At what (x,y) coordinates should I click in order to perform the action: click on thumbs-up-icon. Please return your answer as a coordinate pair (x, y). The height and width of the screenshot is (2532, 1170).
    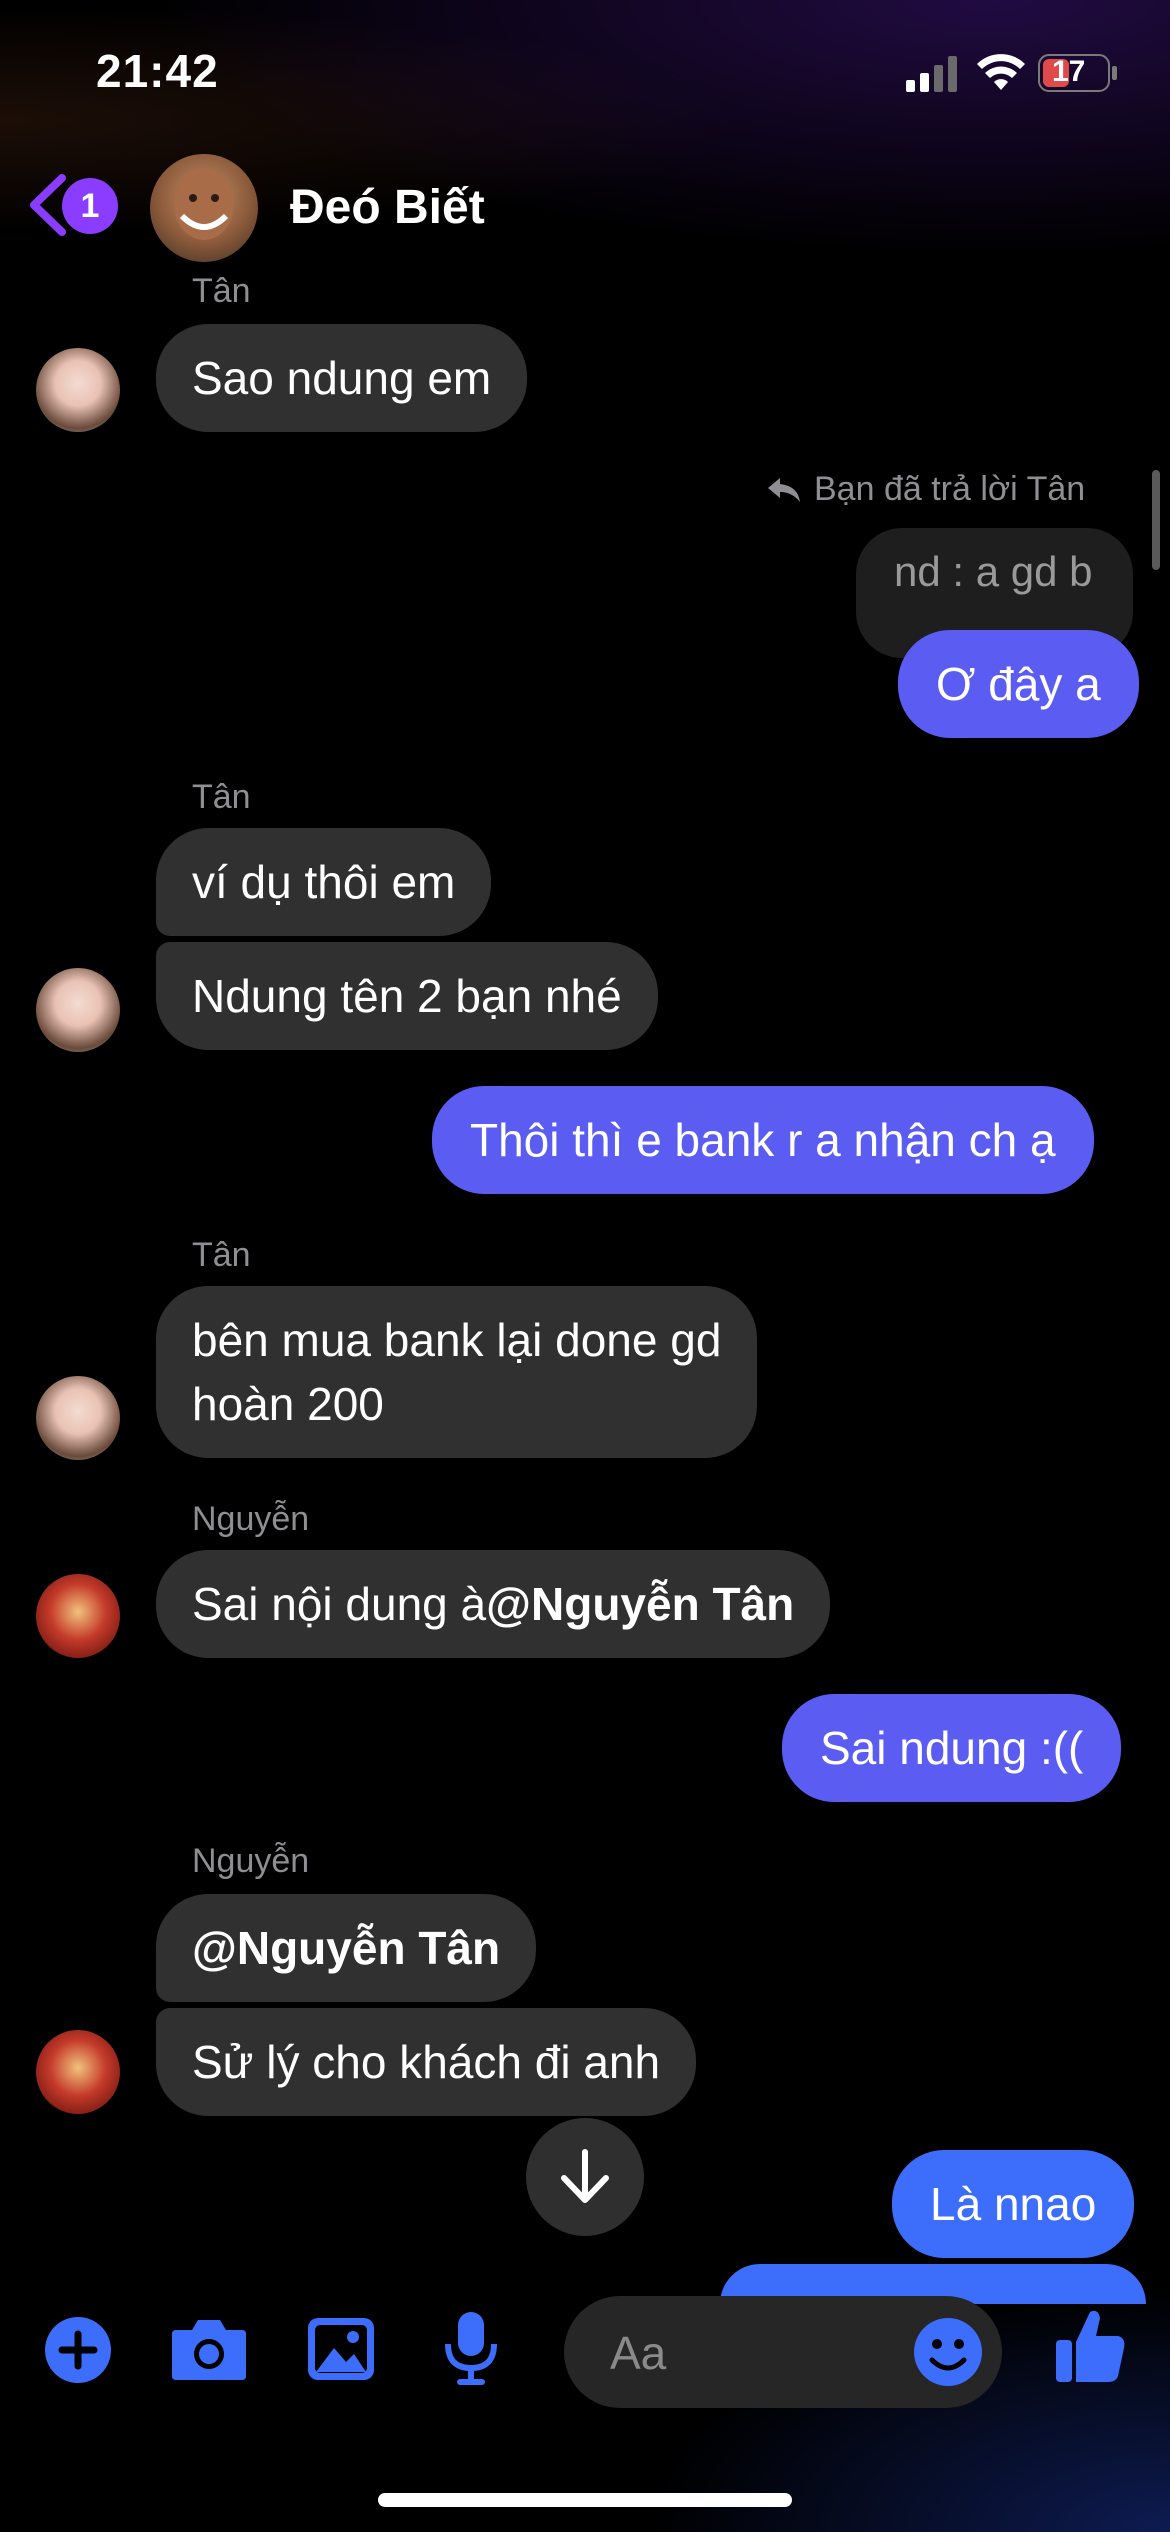
    Looking at the image, I should click on (1090, 2345).